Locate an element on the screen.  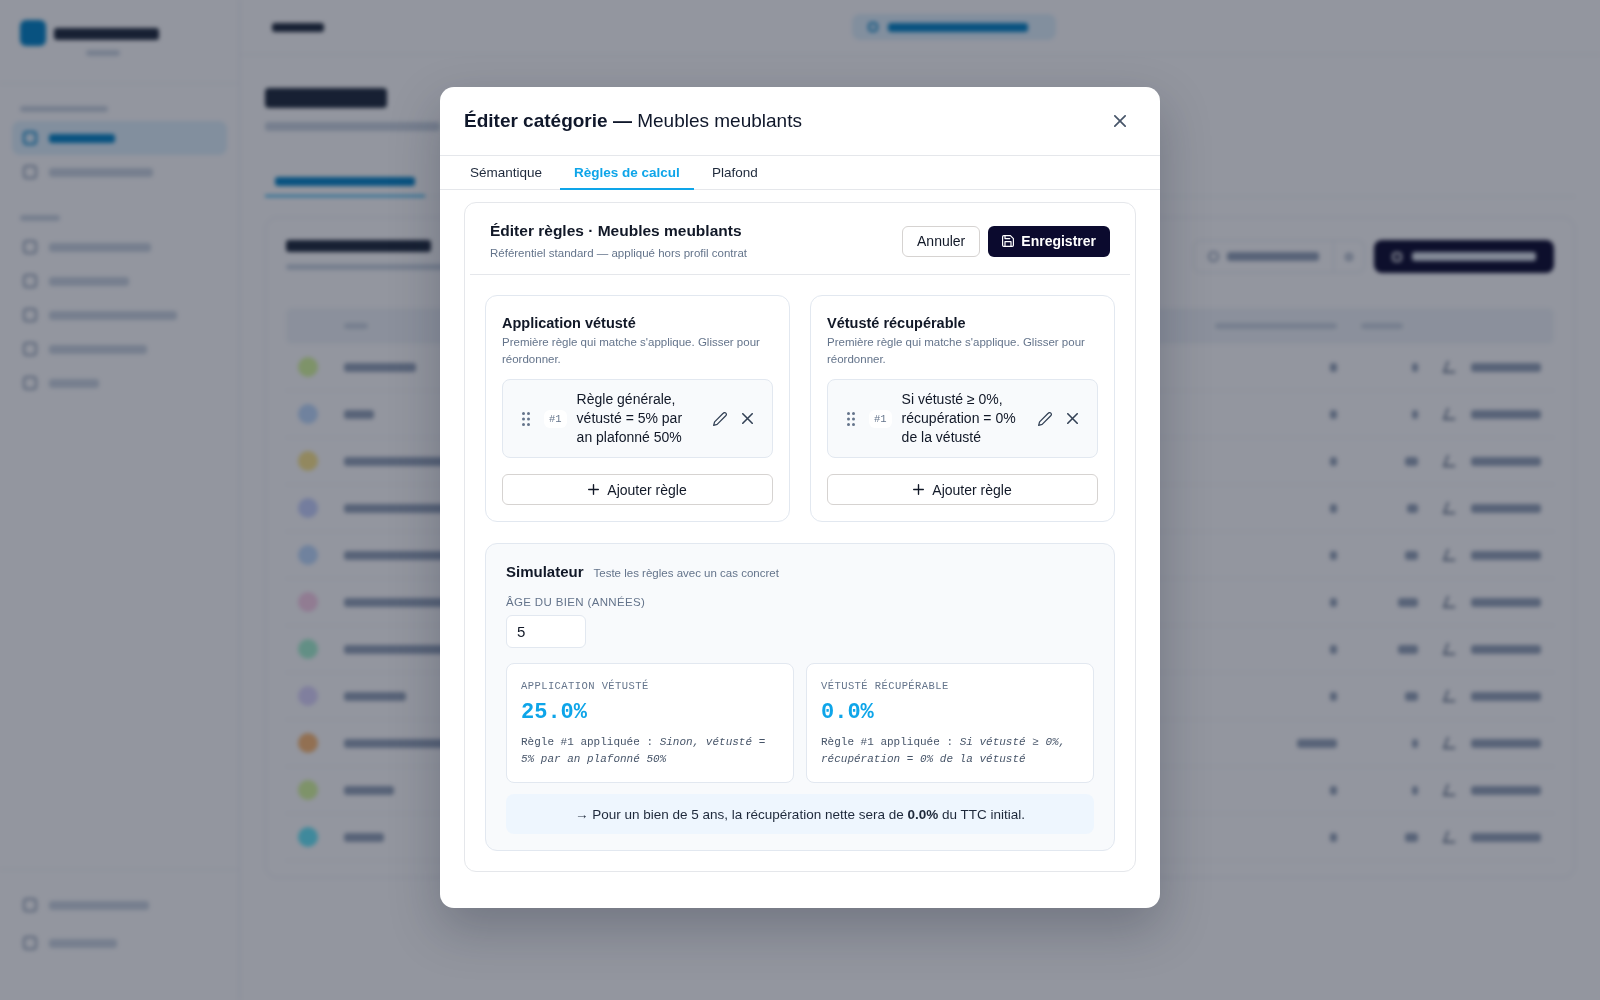
close-icon is located at coordinates (1120, 121).